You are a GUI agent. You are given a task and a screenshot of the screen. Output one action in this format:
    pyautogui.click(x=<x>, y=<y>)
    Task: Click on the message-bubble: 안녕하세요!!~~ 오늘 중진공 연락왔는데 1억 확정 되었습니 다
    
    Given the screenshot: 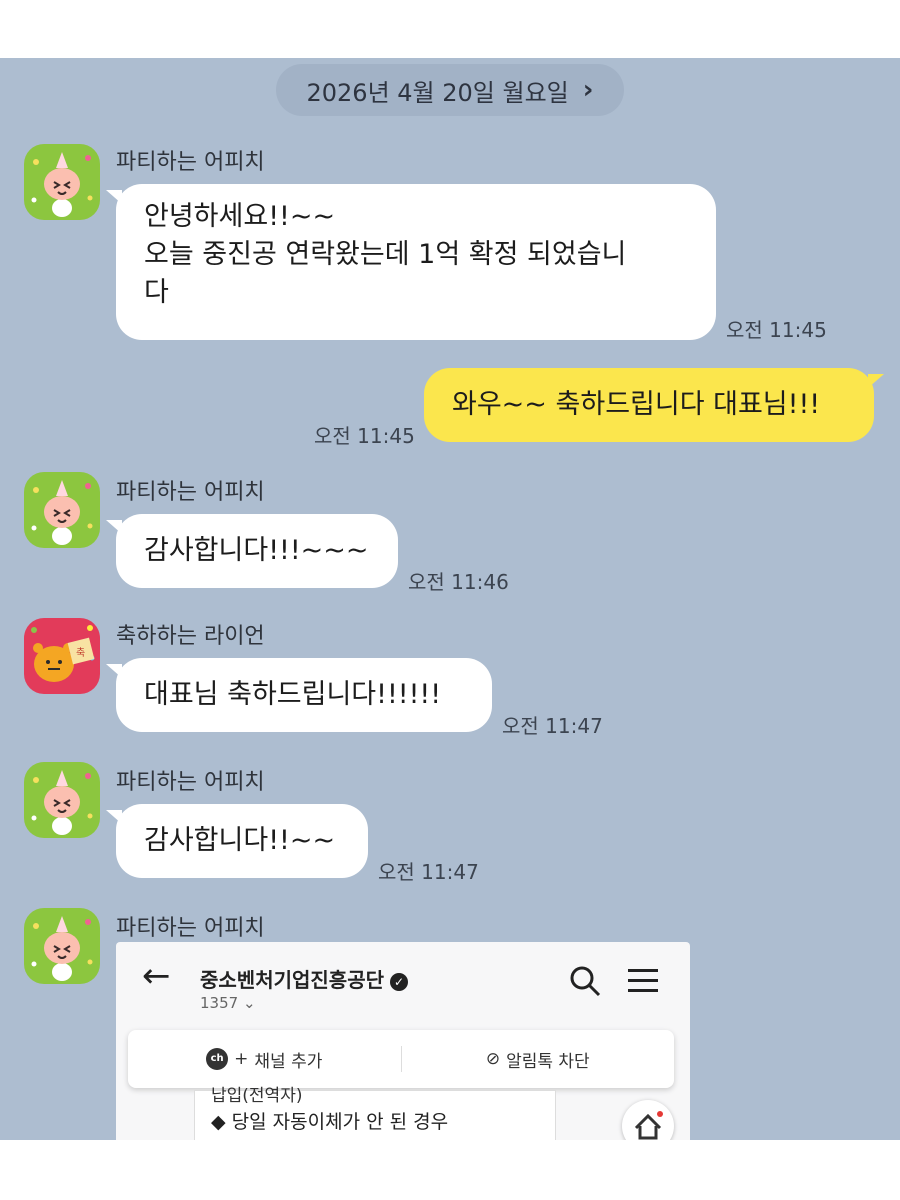 What is the action you would take?
    pyautogui.click(x=411, y=262)
    